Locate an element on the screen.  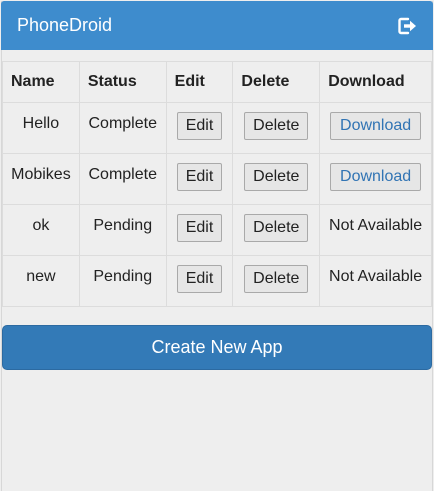
table-row: Mobikes Complete Edit Delete Download is located at coordinates (217, 179).